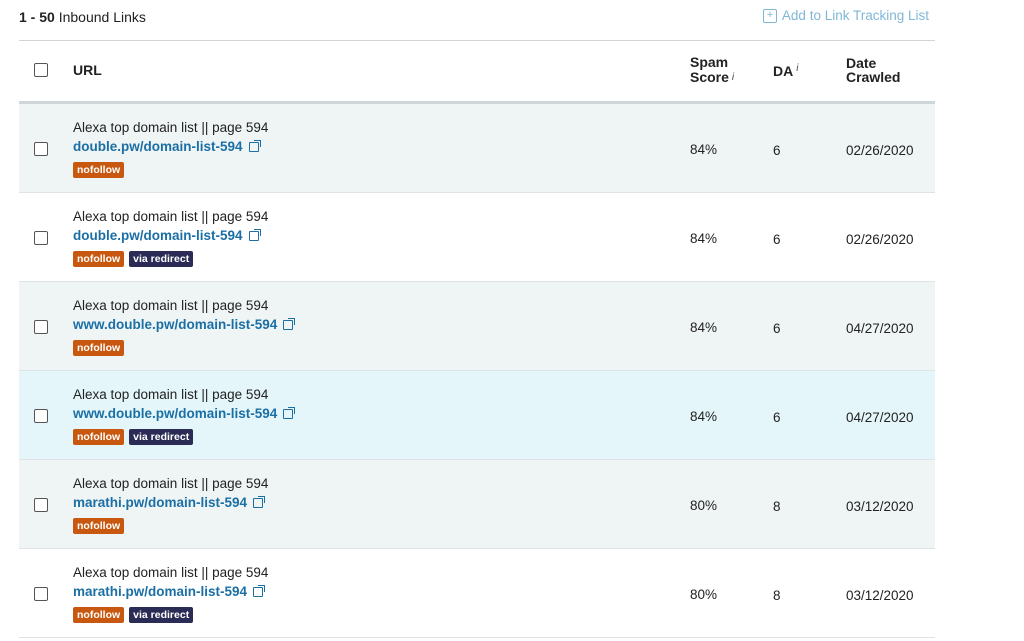  Describe the element at coordinates (709, 77) in the screenshot. I see `spam-header-line2: Score` at that location.